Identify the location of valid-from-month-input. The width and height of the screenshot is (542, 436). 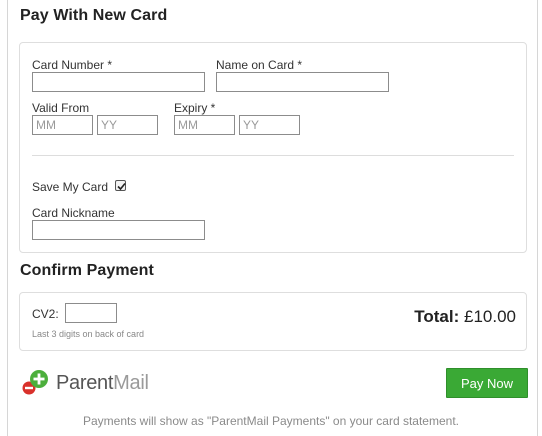
(62, 125).